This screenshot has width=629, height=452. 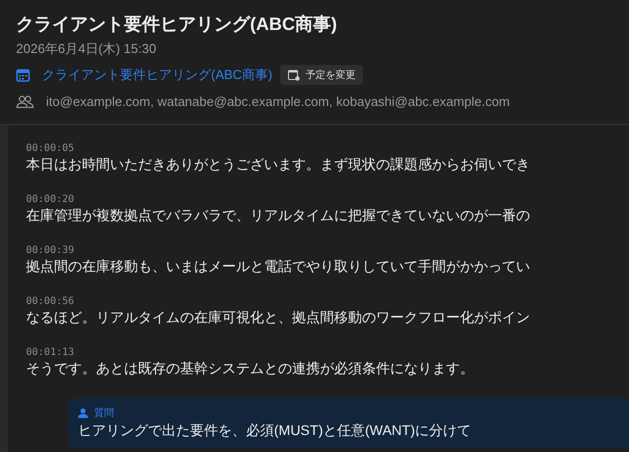 I want to click on reschedule-button: 予定を変更, so click(x=322, y=75).